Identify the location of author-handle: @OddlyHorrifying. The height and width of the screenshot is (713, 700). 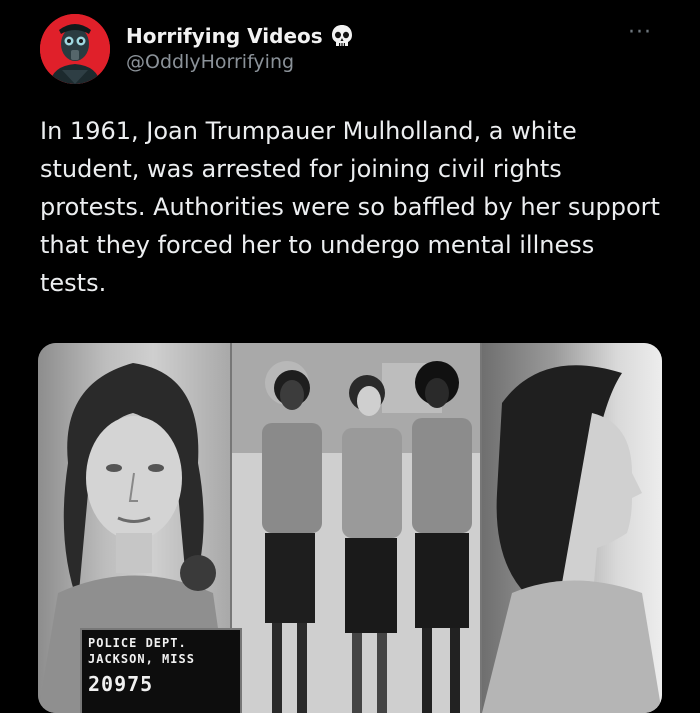
(210, 62).